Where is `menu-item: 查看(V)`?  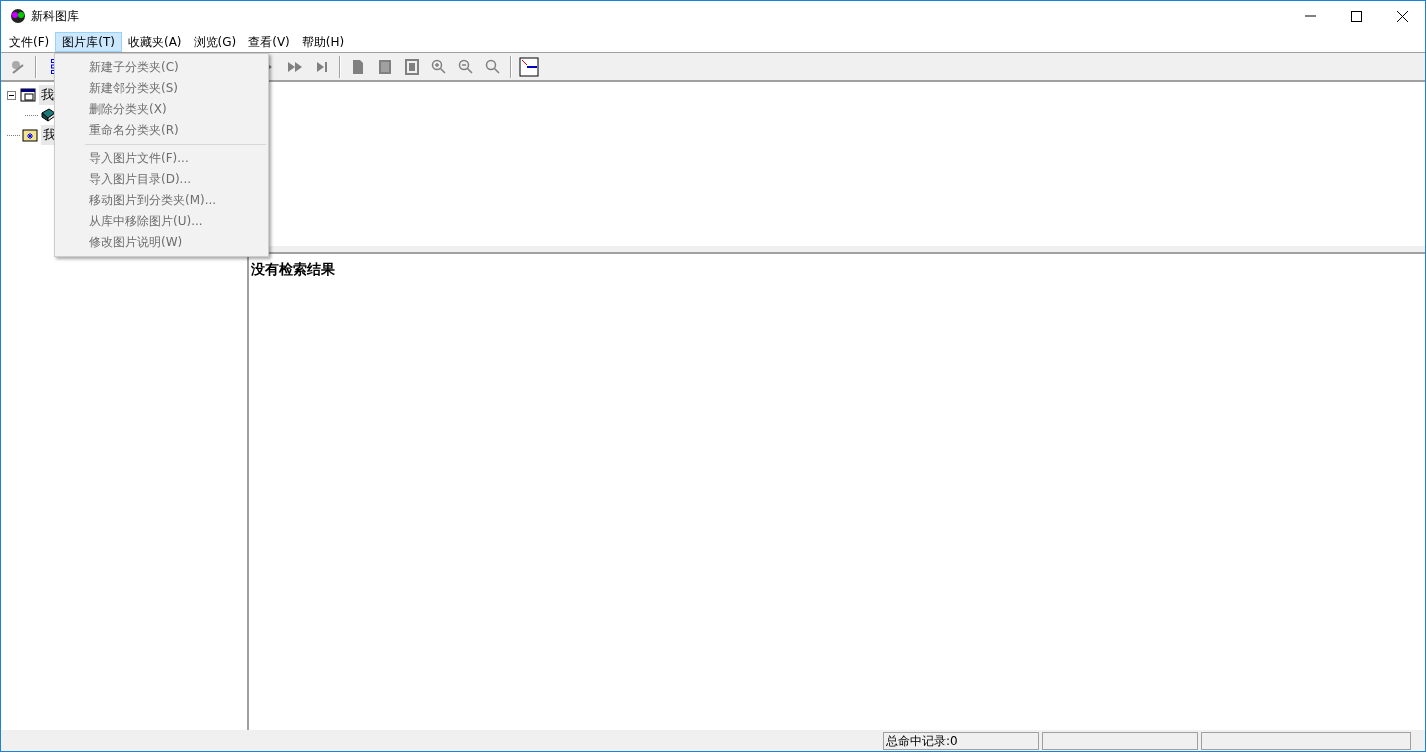
menu-item: 查看(V) is located at coordinates (269, 41).